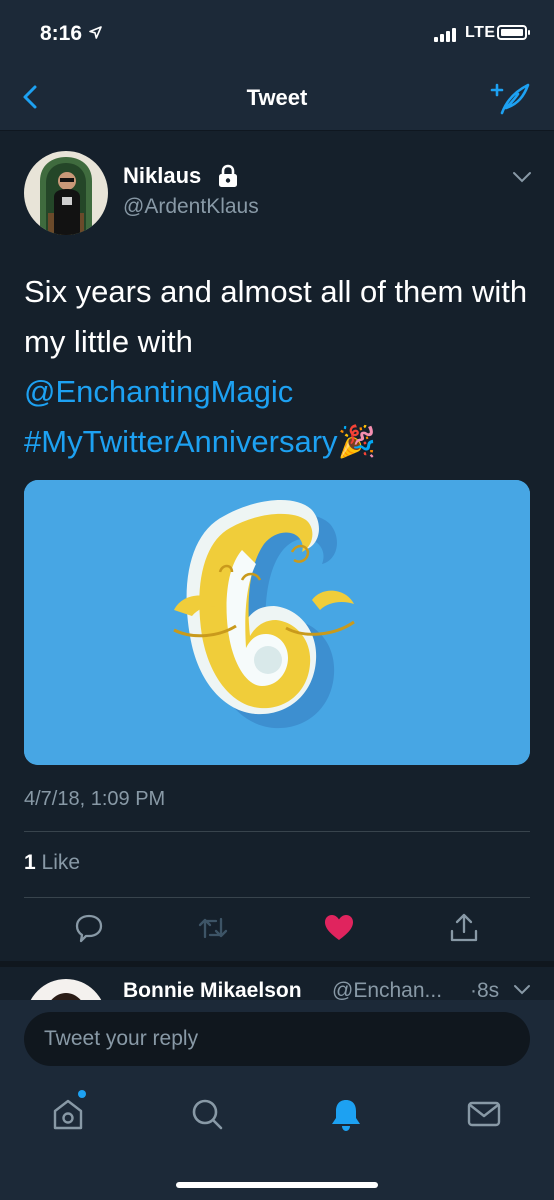  What do you see at coordinates (30, 862) in the screenshot?
I see `like-count: 1` at bounding box center [30, 862].